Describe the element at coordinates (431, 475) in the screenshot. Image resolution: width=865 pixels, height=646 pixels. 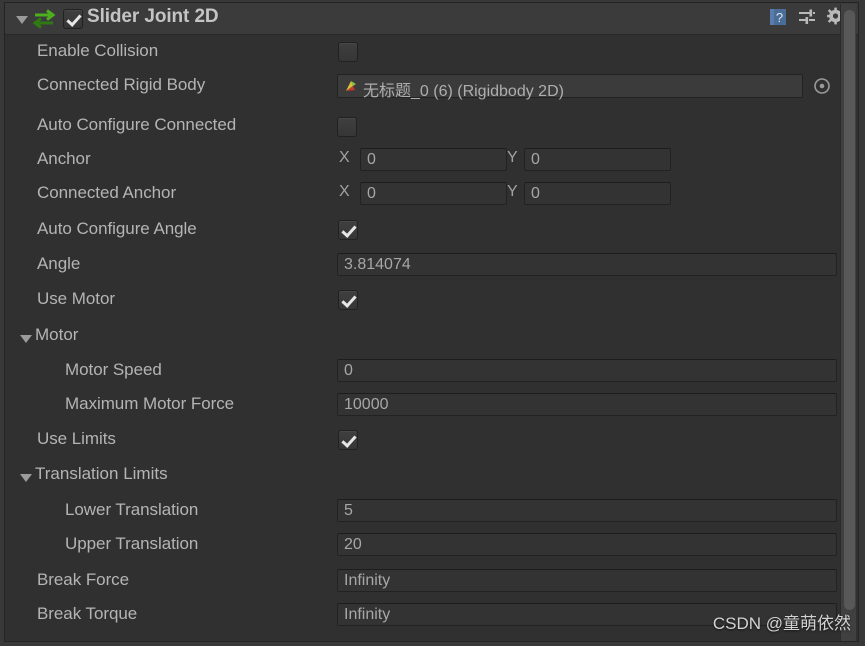
I see `row-translation-limits-group: Translation Limits` at that location.